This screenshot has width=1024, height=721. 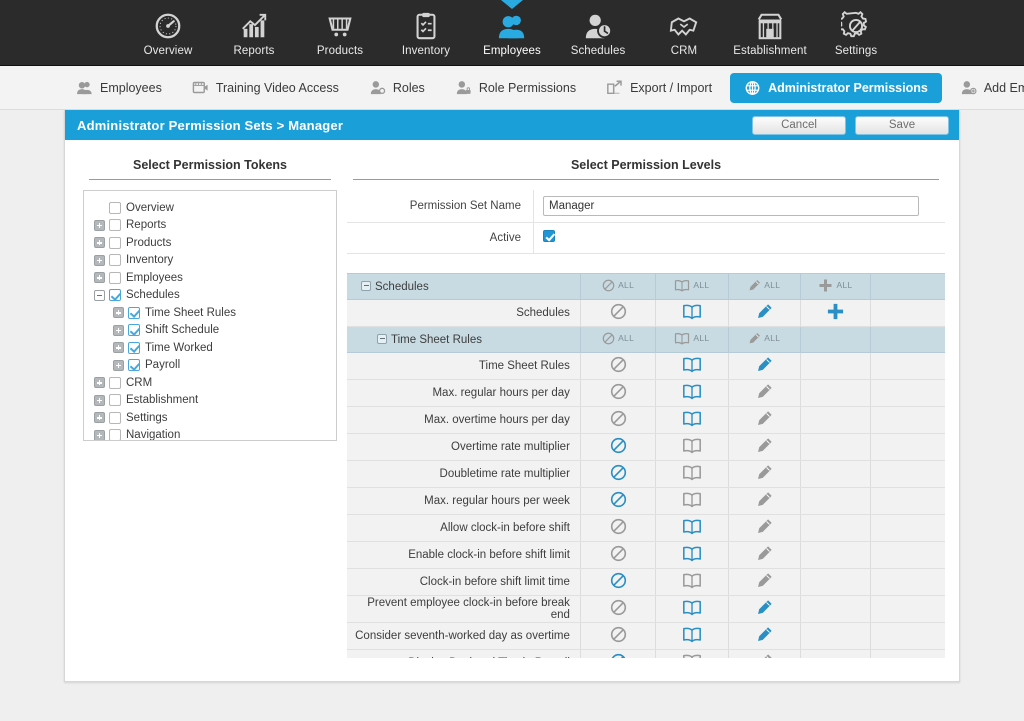 I want to click on subnav-item-export-import: Export / Import, so click(x=659, y=88).